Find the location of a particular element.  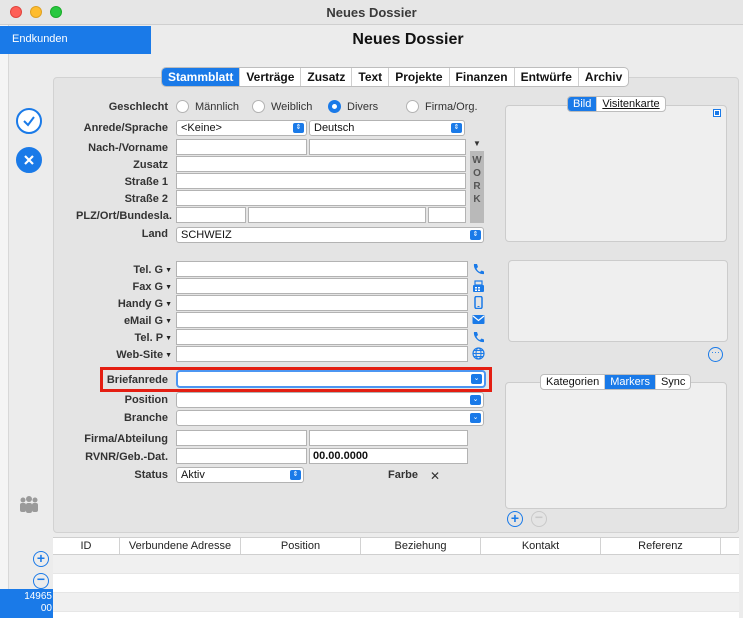

status-select: Aktiv ⇕ is located at coordinates (240, 475).